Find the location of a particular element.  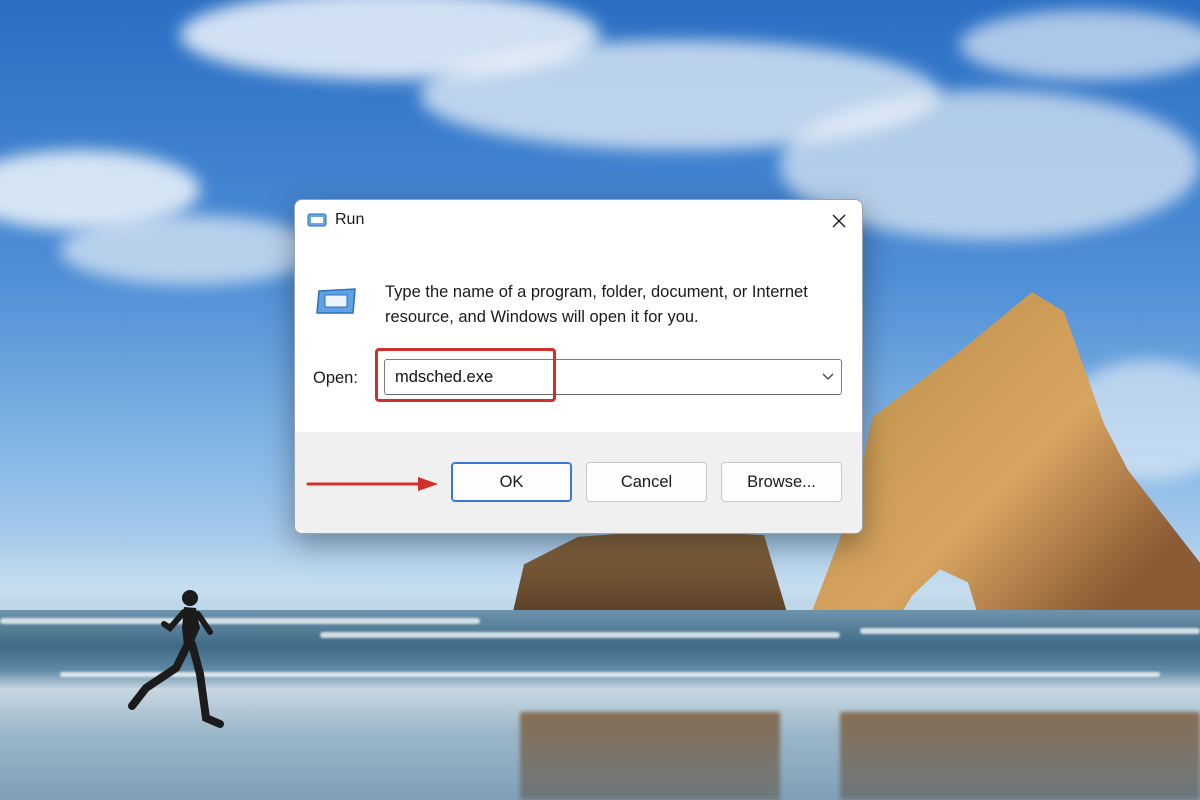

arrow-right-icon is located at coordinates (372, 484).